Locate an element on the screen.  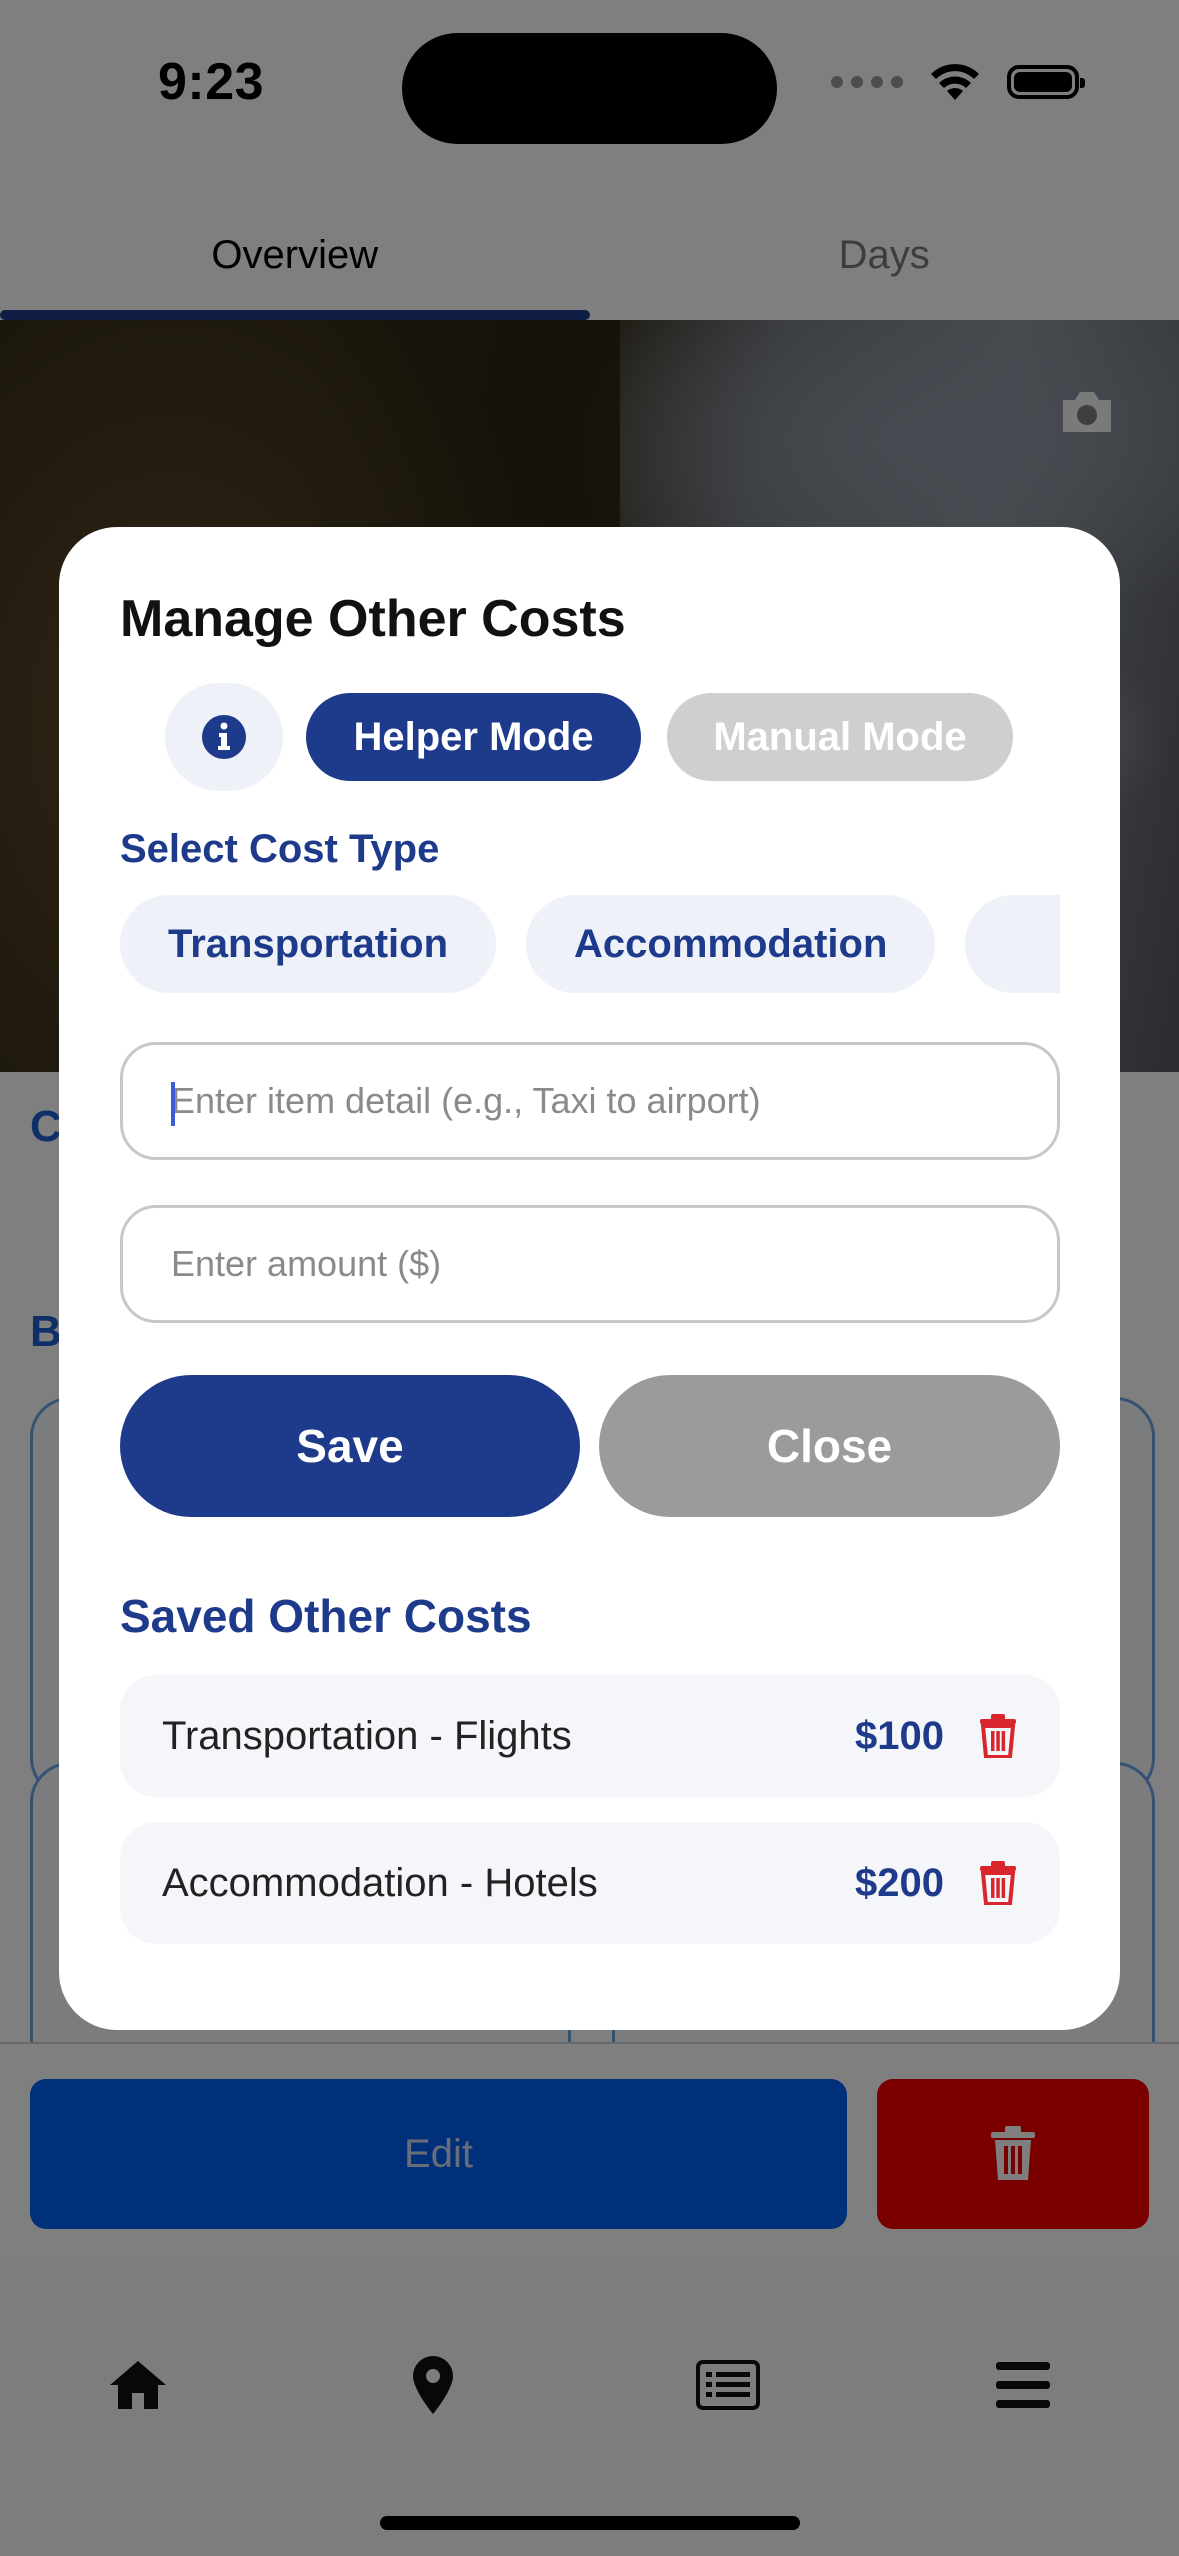
item-detail-field is located at coordinates (590, 1101).